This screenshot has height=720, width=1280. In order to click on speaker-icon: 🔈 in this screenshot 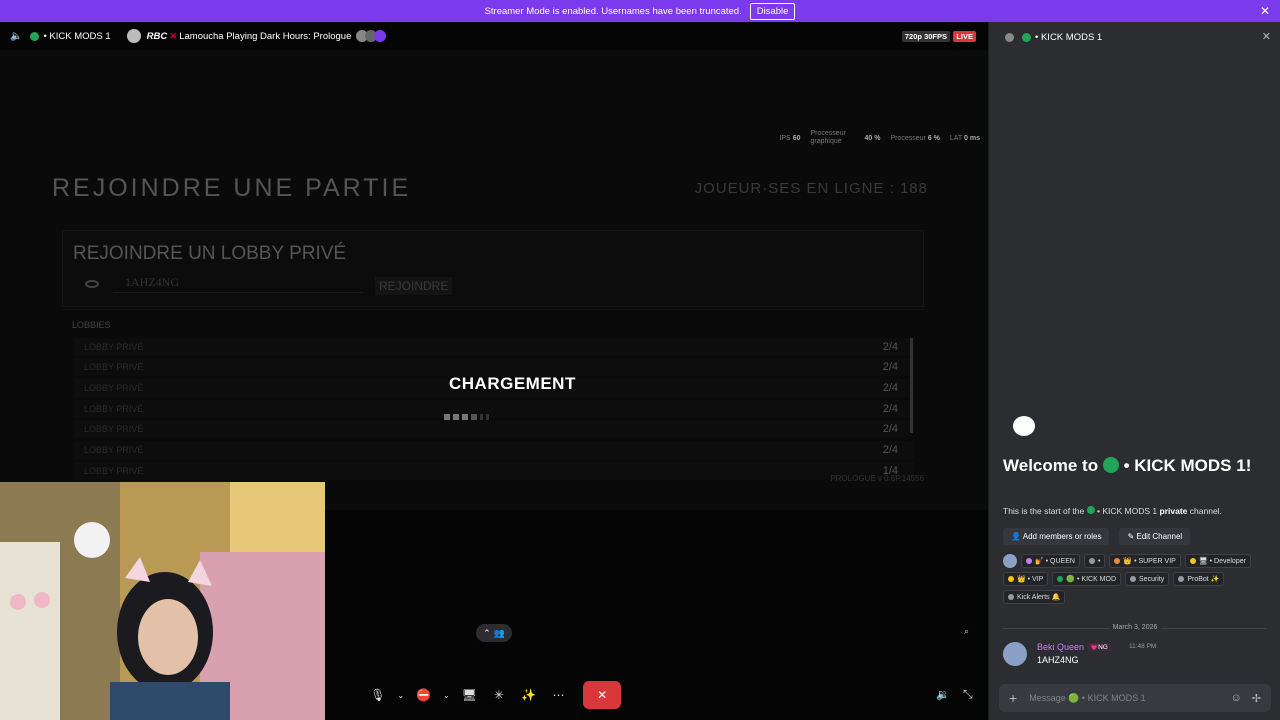, I will do `click(16, 36)`.